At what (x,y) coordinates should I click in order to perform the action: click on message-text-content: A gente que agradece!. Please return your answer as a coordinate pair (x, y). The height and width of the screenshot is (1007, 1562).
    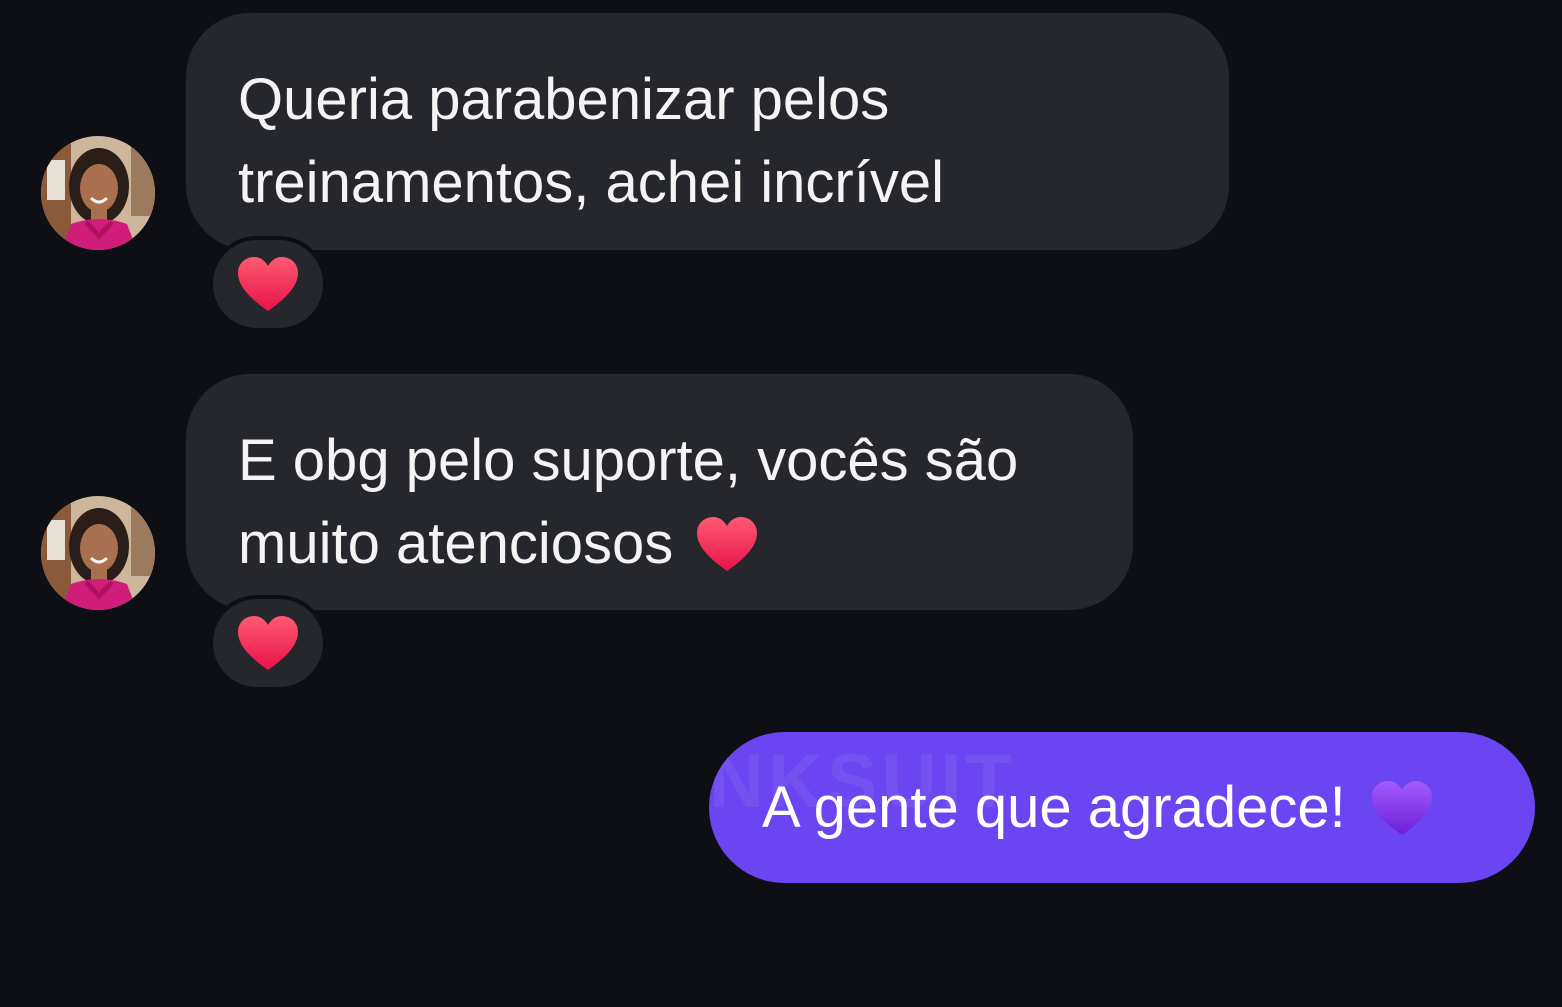
    Looking at the image, I should click on (1054, 807).